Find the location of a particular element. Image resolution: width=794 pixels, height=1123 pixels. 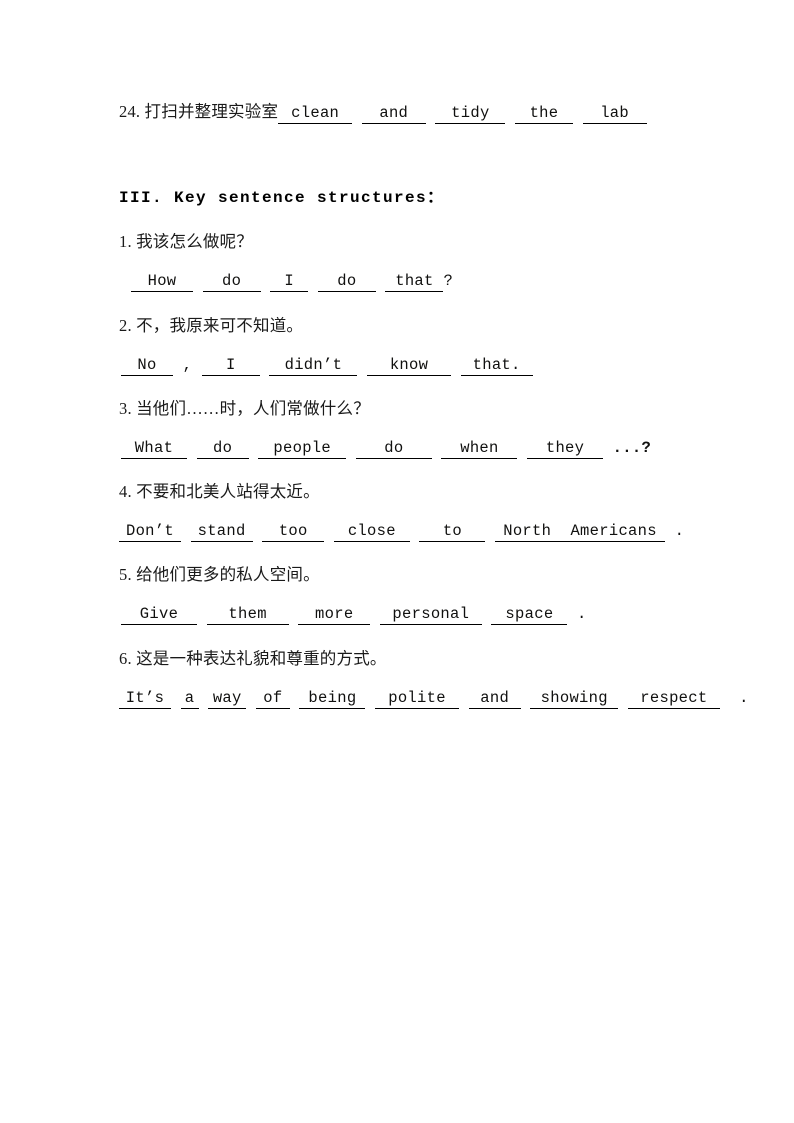

answer-blank: personal is located at coordinates (430, 615).